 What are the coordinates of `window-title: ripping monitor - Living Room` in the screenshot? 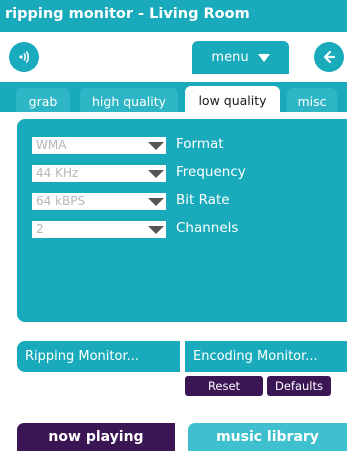 It's located at (127, 14).